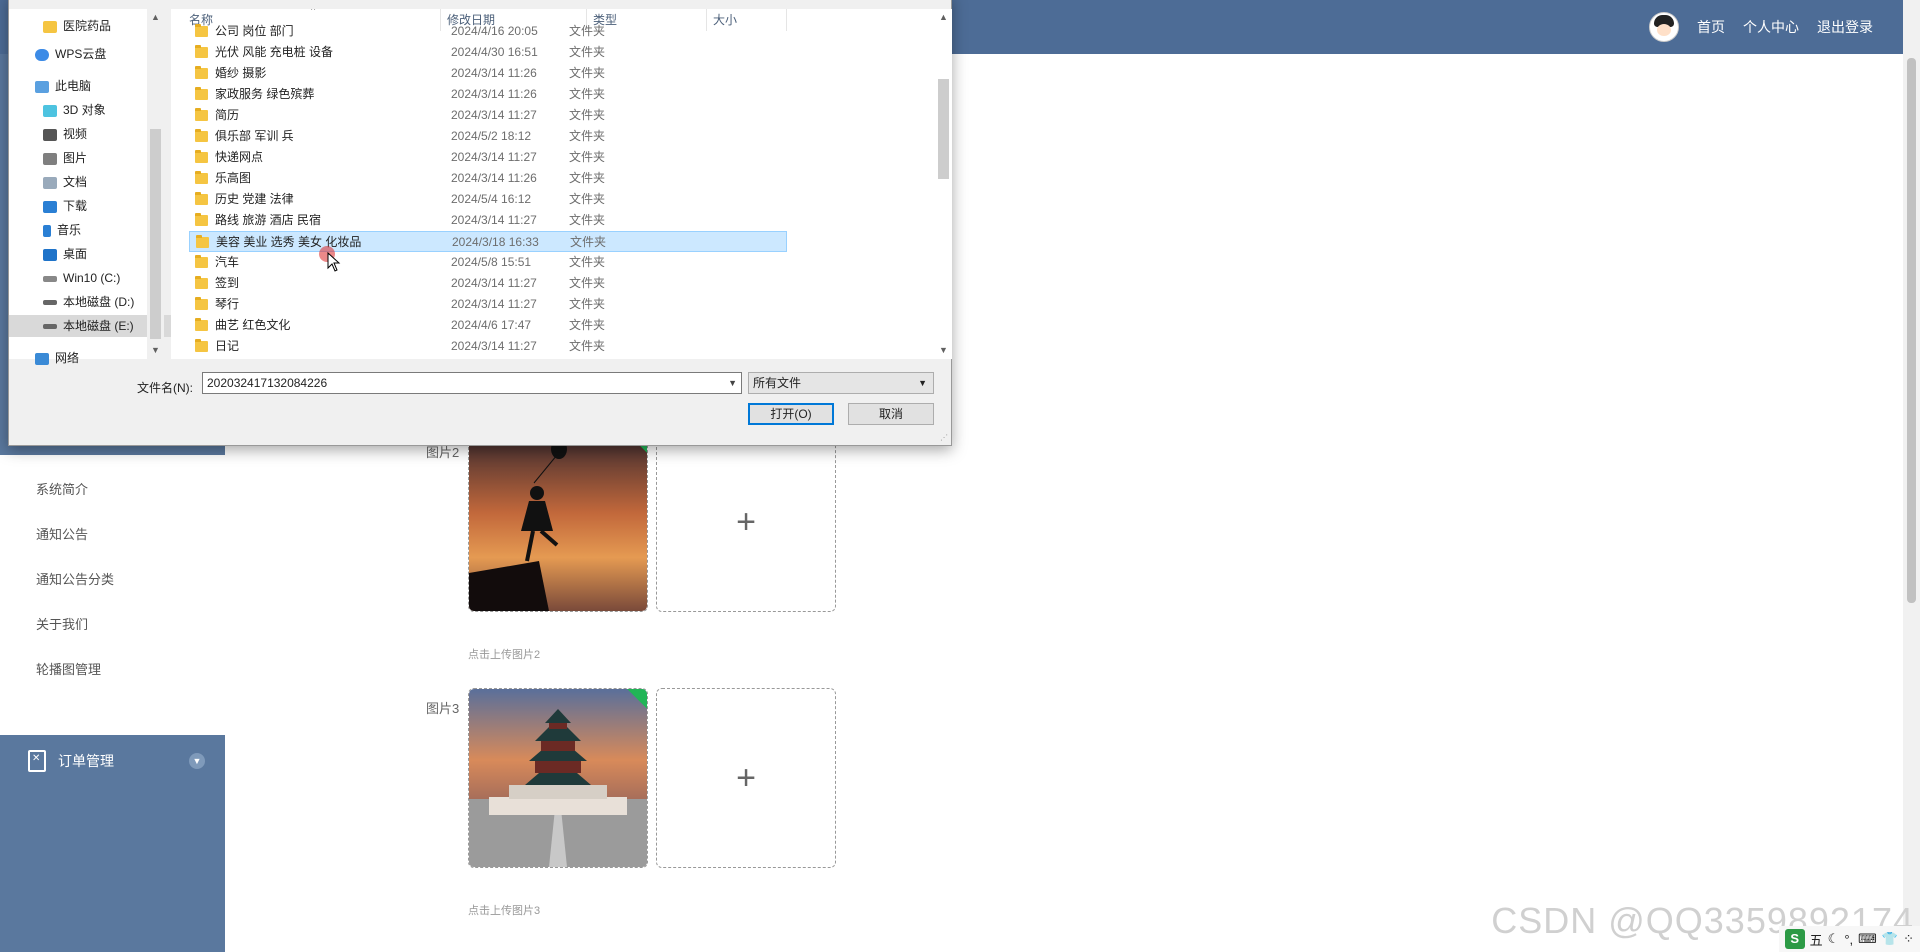 The image size is (1920, 952). What do you see at coordinates (488, 73) in the screenshot?
I see `file-row: 婚纱 摄影 2024/3/14 11:26 文件夹` at bounding box center [488, 73].